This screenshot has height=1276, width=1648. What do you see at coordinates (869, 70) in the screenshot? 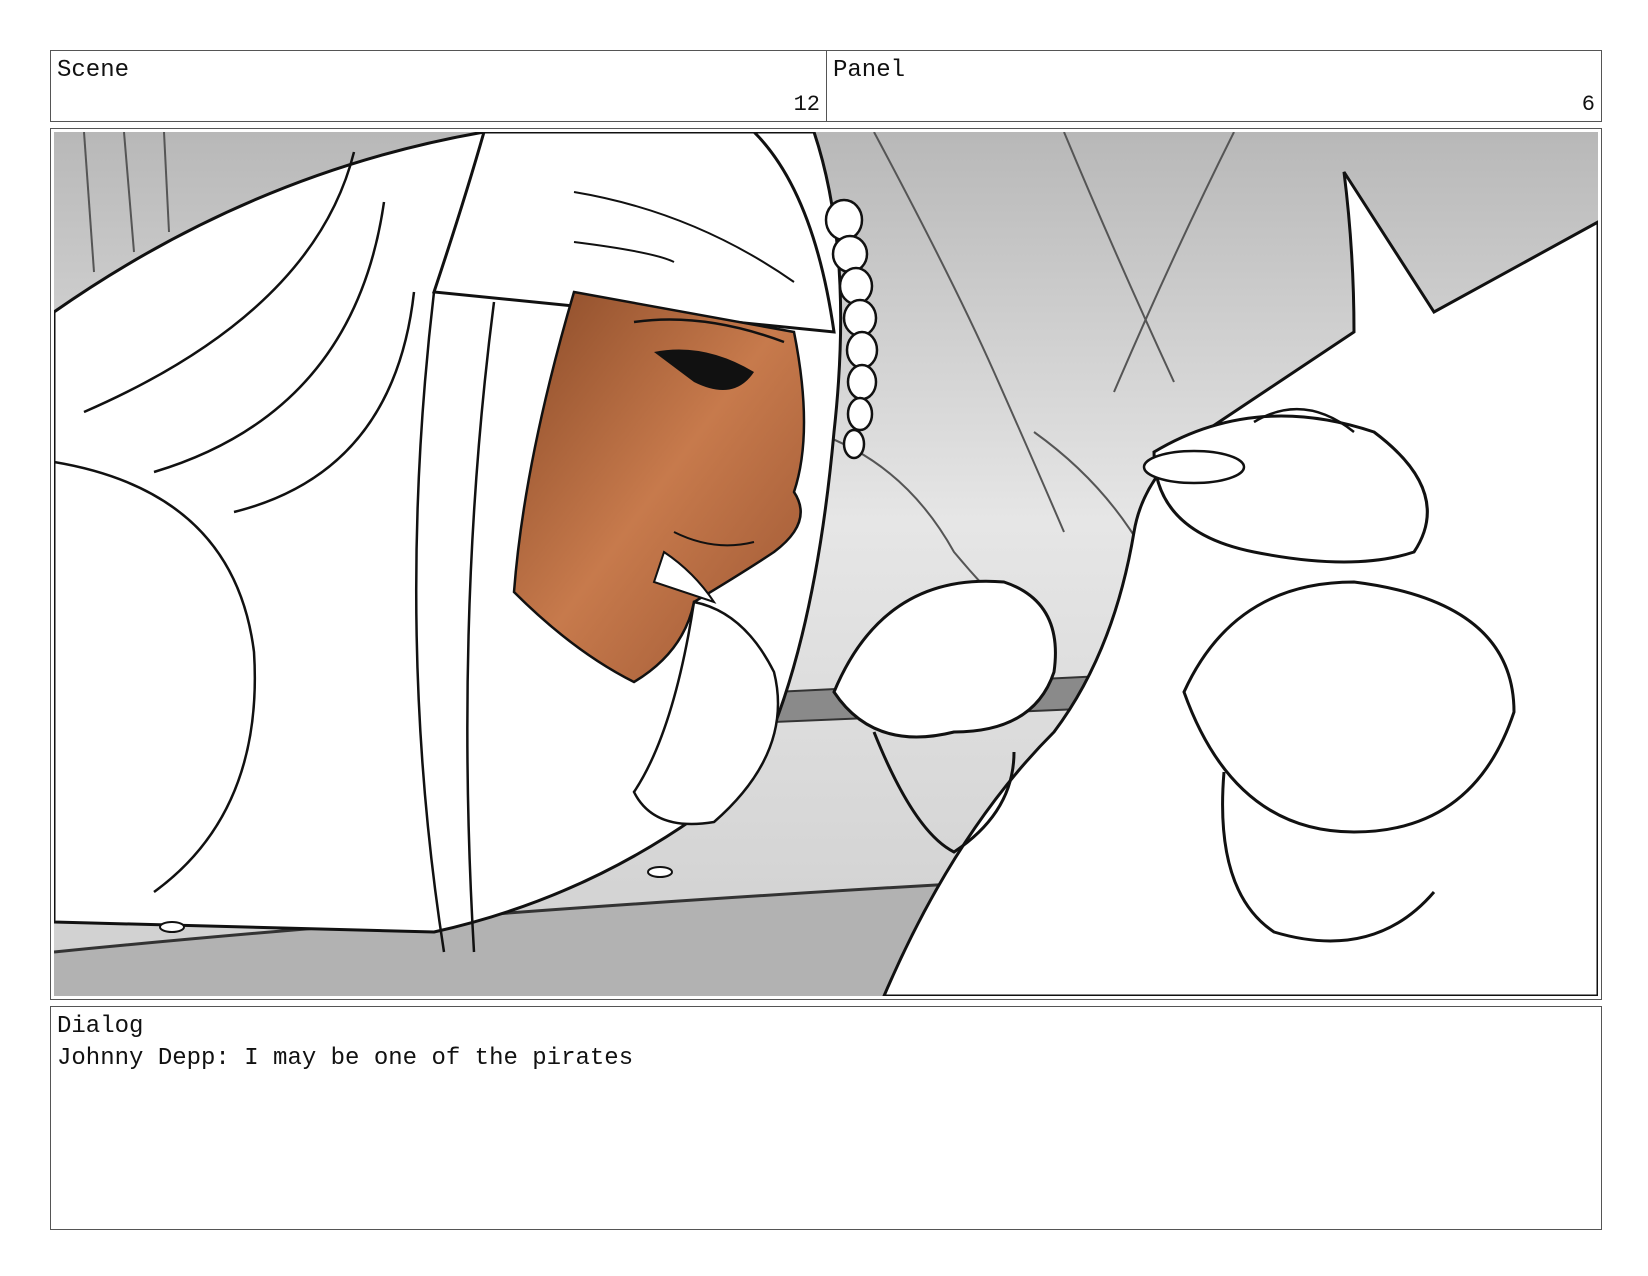
I see `panel-label: Panel` at bounding box center [869, 70].